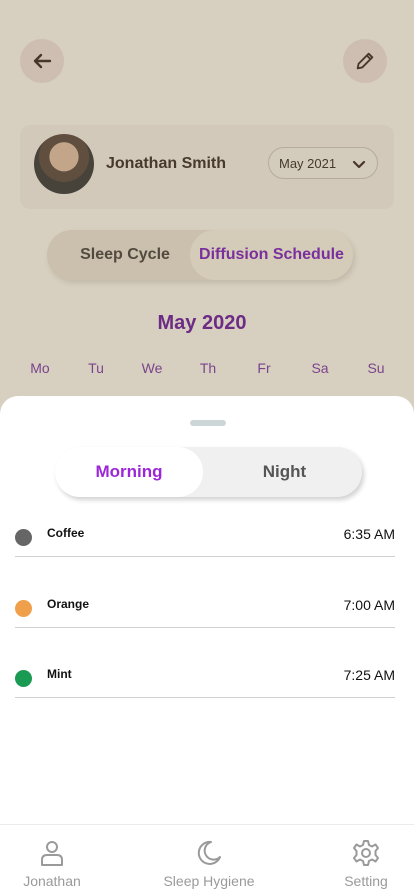  I want to click on moon-icon, so click(209, 852).